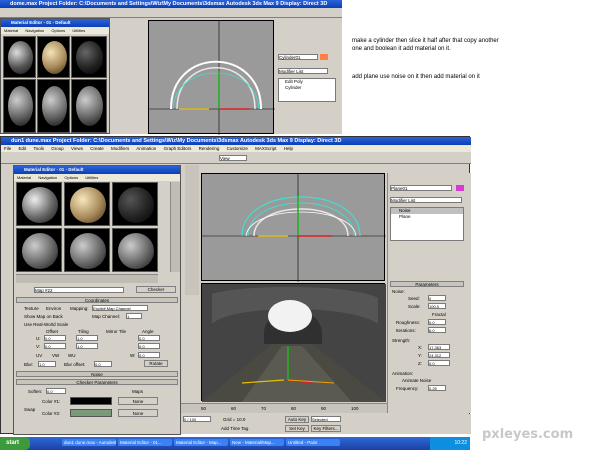  I want to click on view-dropdown: View, so click(233, 158).